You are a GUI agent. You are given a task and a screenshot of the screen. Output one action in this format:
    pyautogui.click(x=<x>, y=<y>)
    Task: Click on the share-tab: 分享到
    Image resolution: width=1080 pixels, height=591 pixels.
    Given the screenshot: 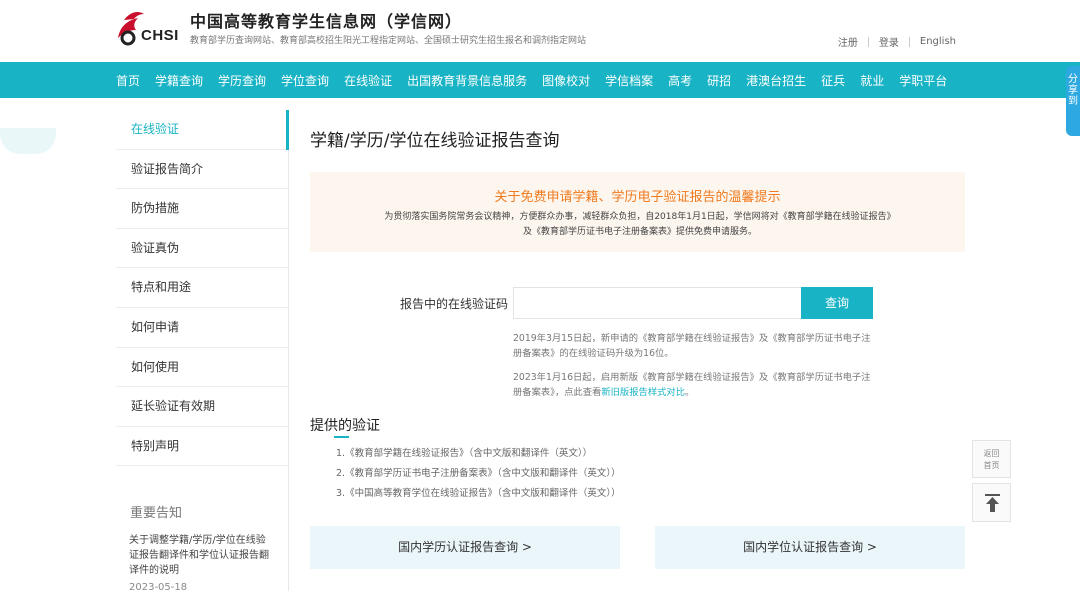 What is the action you would take?
    pyautogui.click(x=1073, y=101)
    